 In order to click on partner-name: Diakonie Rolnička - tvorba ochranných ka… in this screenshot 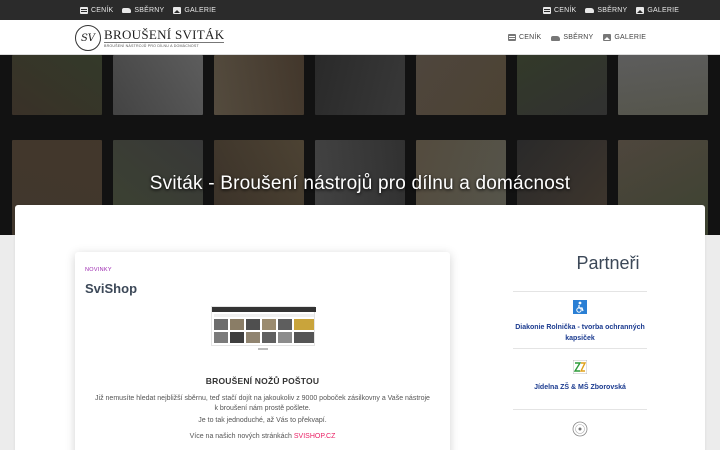, I will do `click(580, 333)`.